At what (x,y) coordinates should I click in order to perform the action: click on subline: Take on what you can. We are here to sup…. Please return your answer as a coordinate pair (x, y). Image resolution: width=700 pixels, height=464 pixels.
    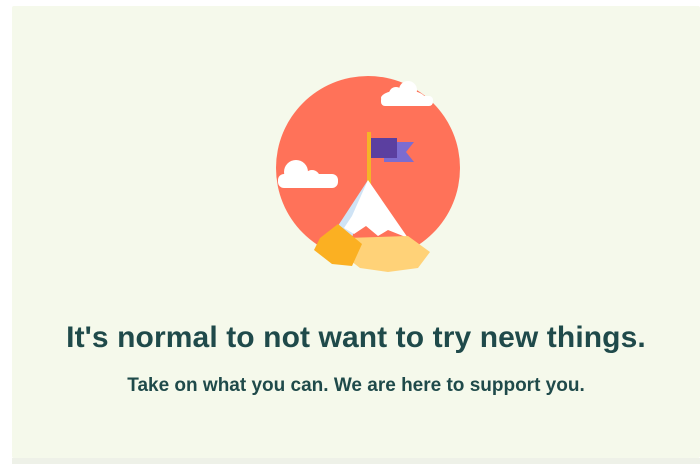
    Looking at the image, I should click on (356, 385).